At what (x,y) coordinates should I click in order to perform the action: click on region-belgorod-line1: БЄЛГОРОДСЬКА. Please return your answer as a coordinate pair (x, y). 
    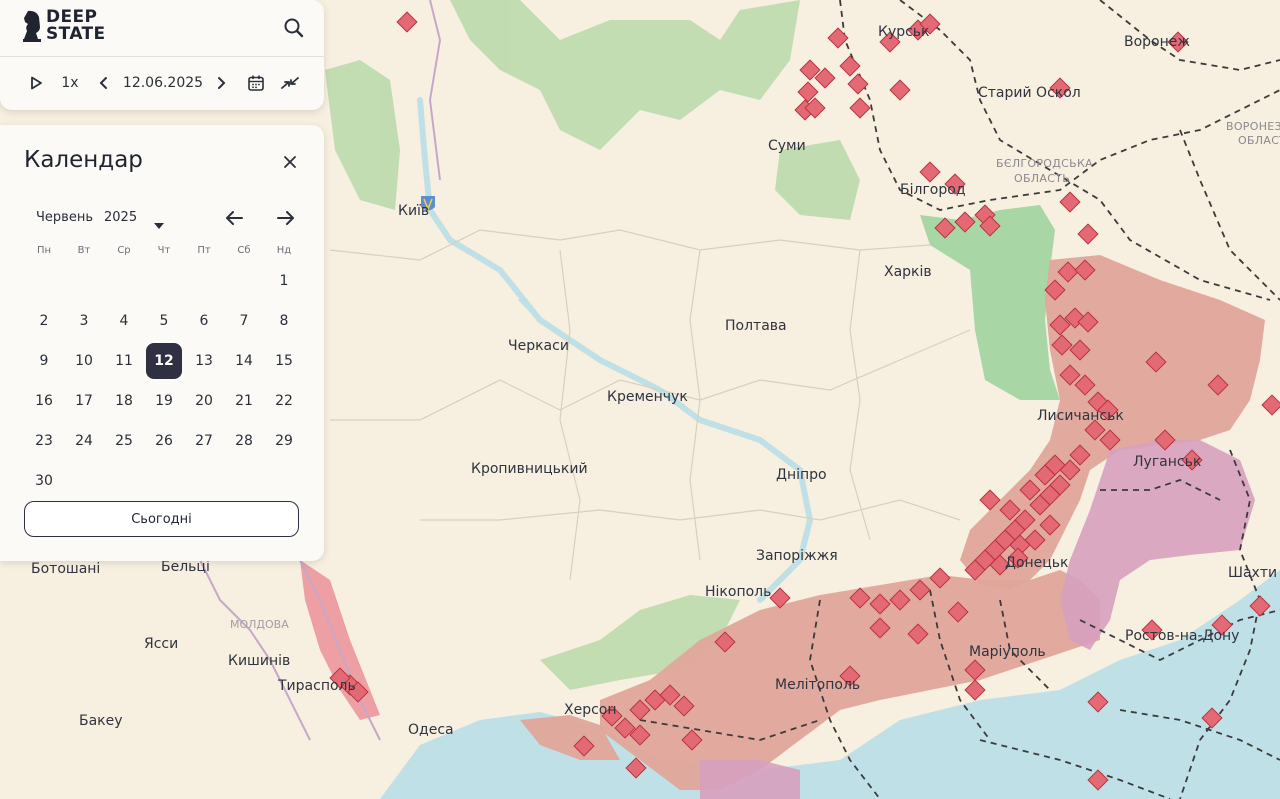
    Looking at the image, I should click on (1044, 163).